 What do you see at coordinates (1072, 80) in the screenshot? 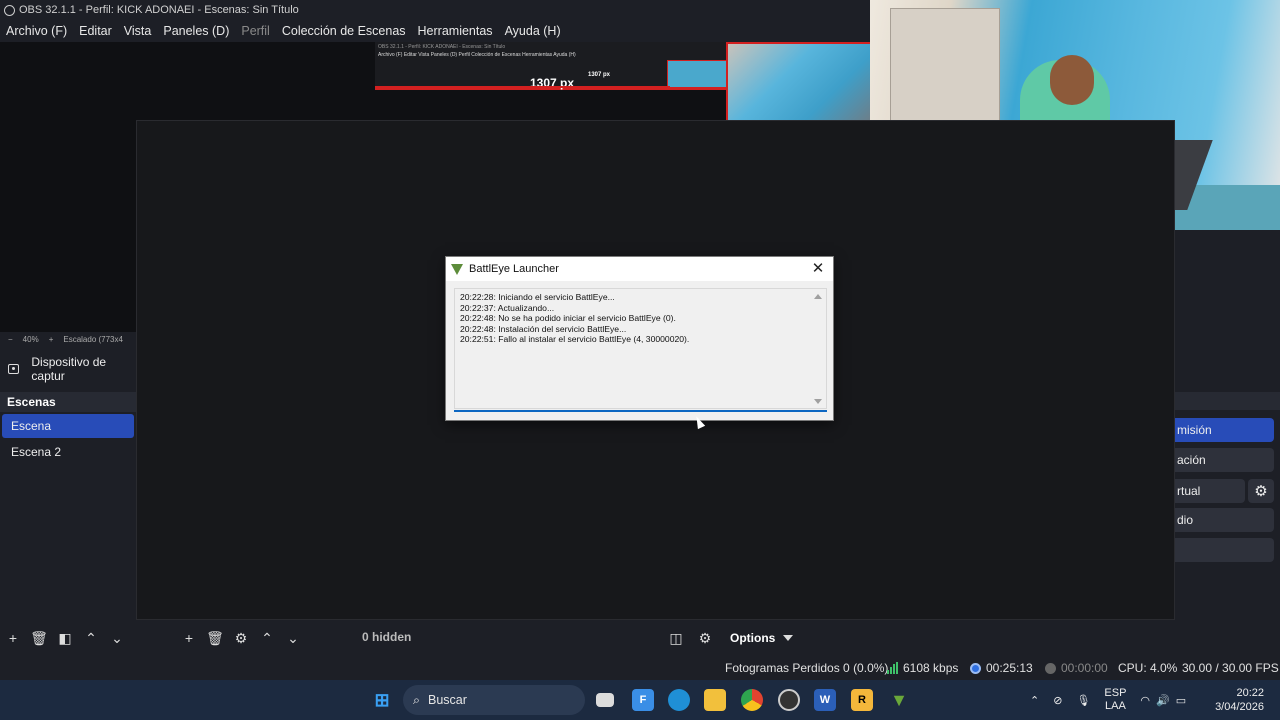
I see `person-head-shape` at bounding box center [1072, 80].